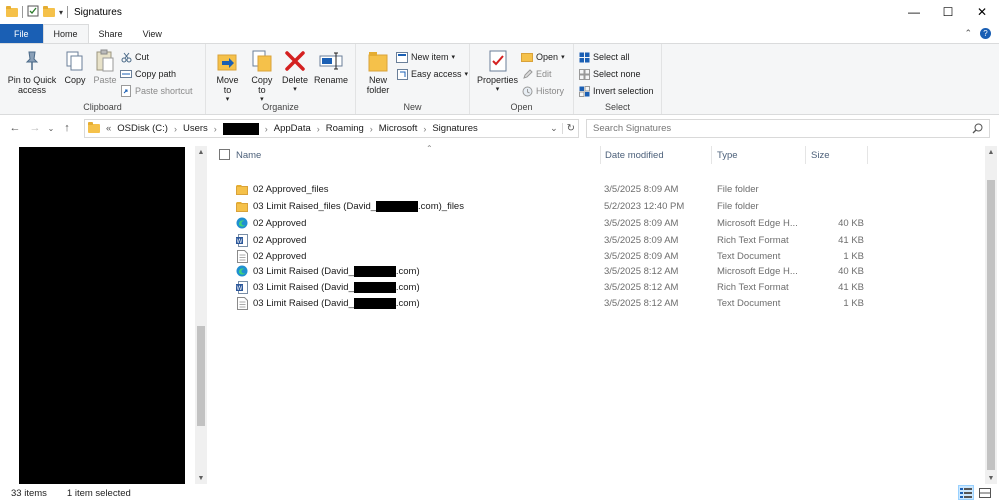  Describe the element at coordinates (201, 315) in the screenshot. I see `navigation-scrollbar: ▲ ▼` at that location.